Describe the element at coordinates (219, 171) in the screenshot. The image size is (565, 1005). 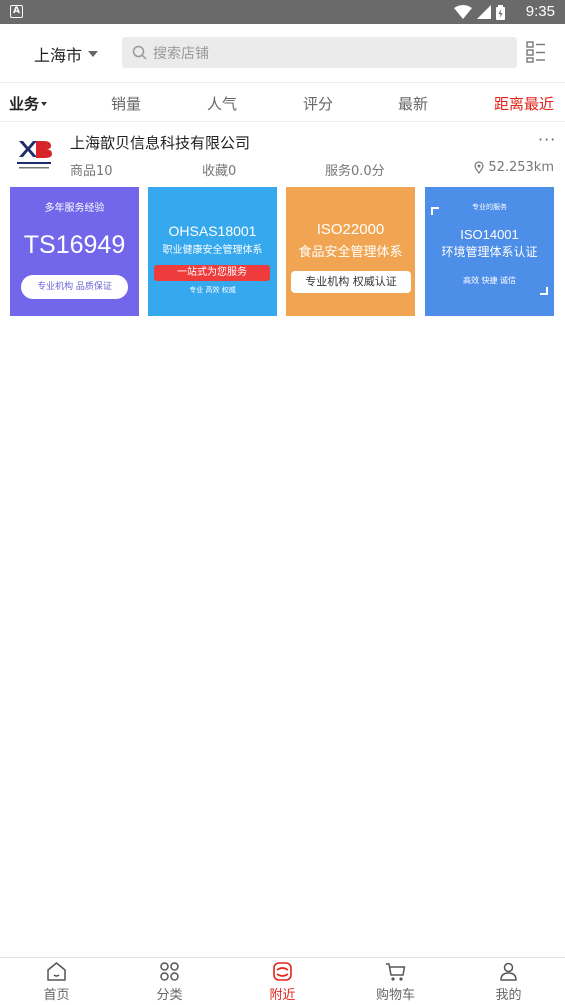
I see `favorites-count: 收藏0` at that location.